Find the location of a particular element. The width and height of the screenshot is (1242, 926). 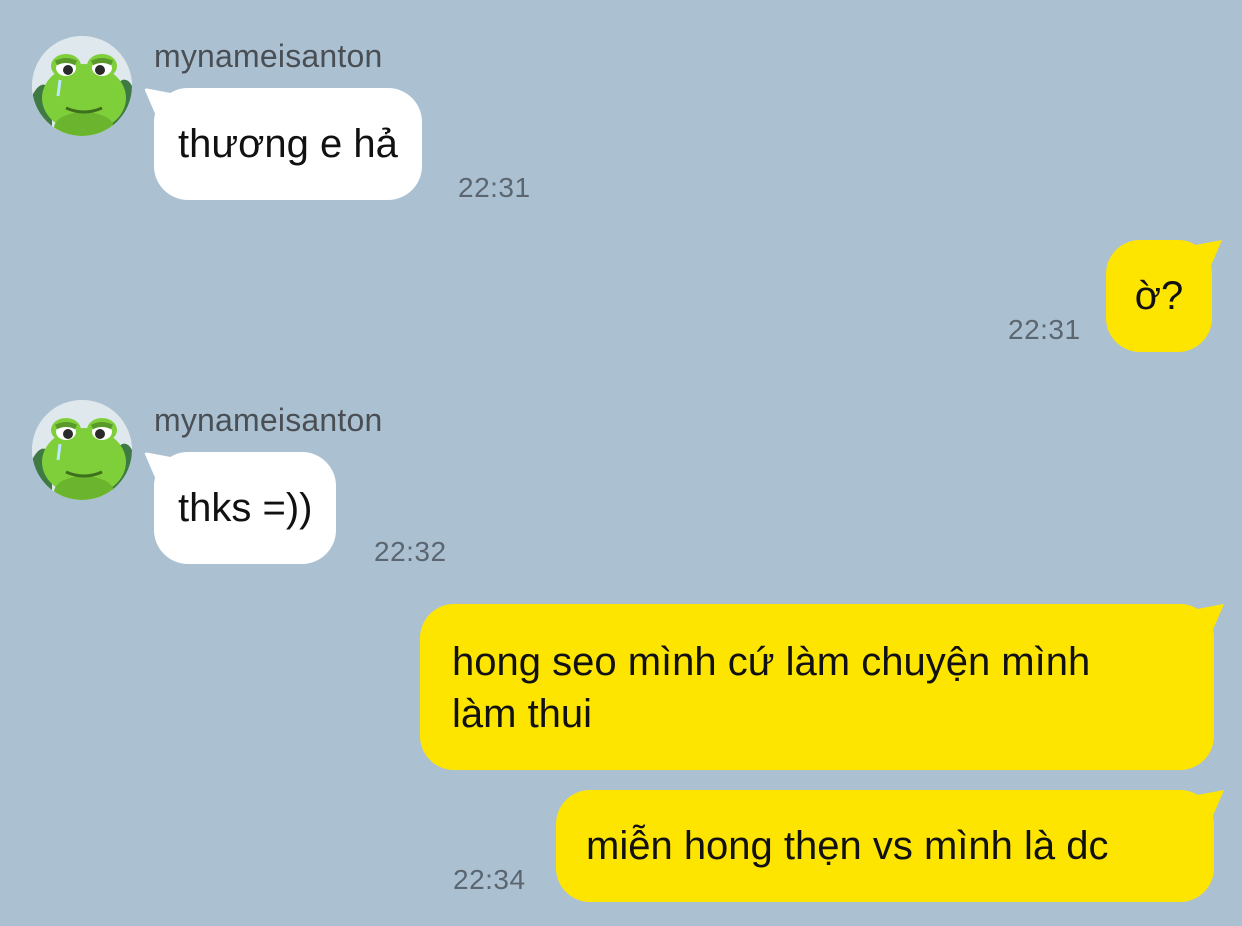

message-text-line: hong seo mình cứ làm chuyện mình is located at coordinates (771, 662).